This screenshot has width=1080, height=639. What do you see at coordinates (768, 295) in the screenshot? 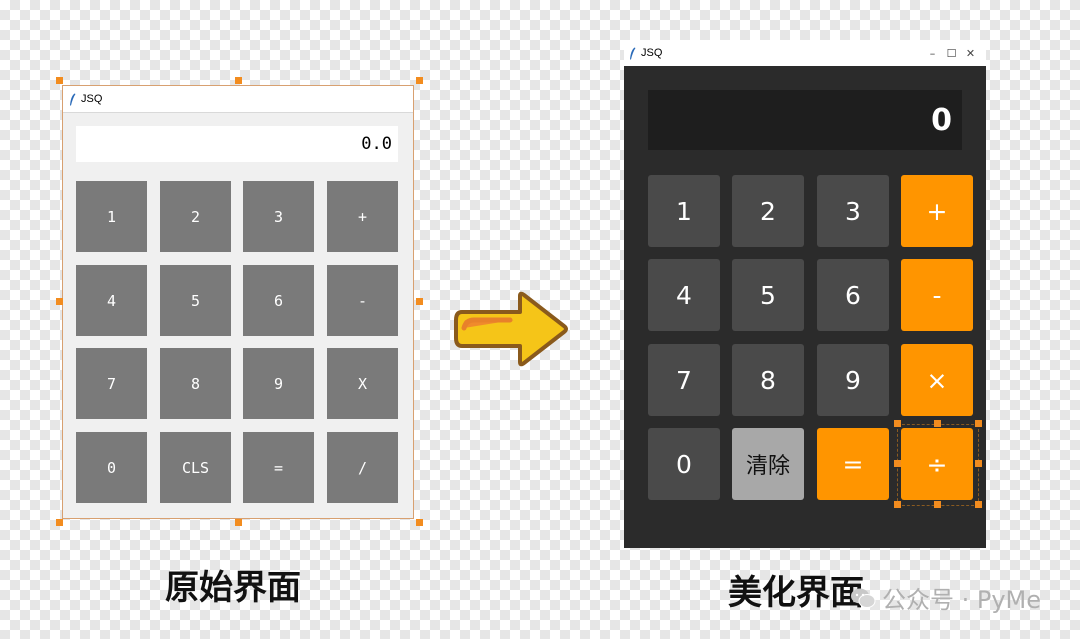
I see `new-button-5: 5` at bounding box center [768, 295].